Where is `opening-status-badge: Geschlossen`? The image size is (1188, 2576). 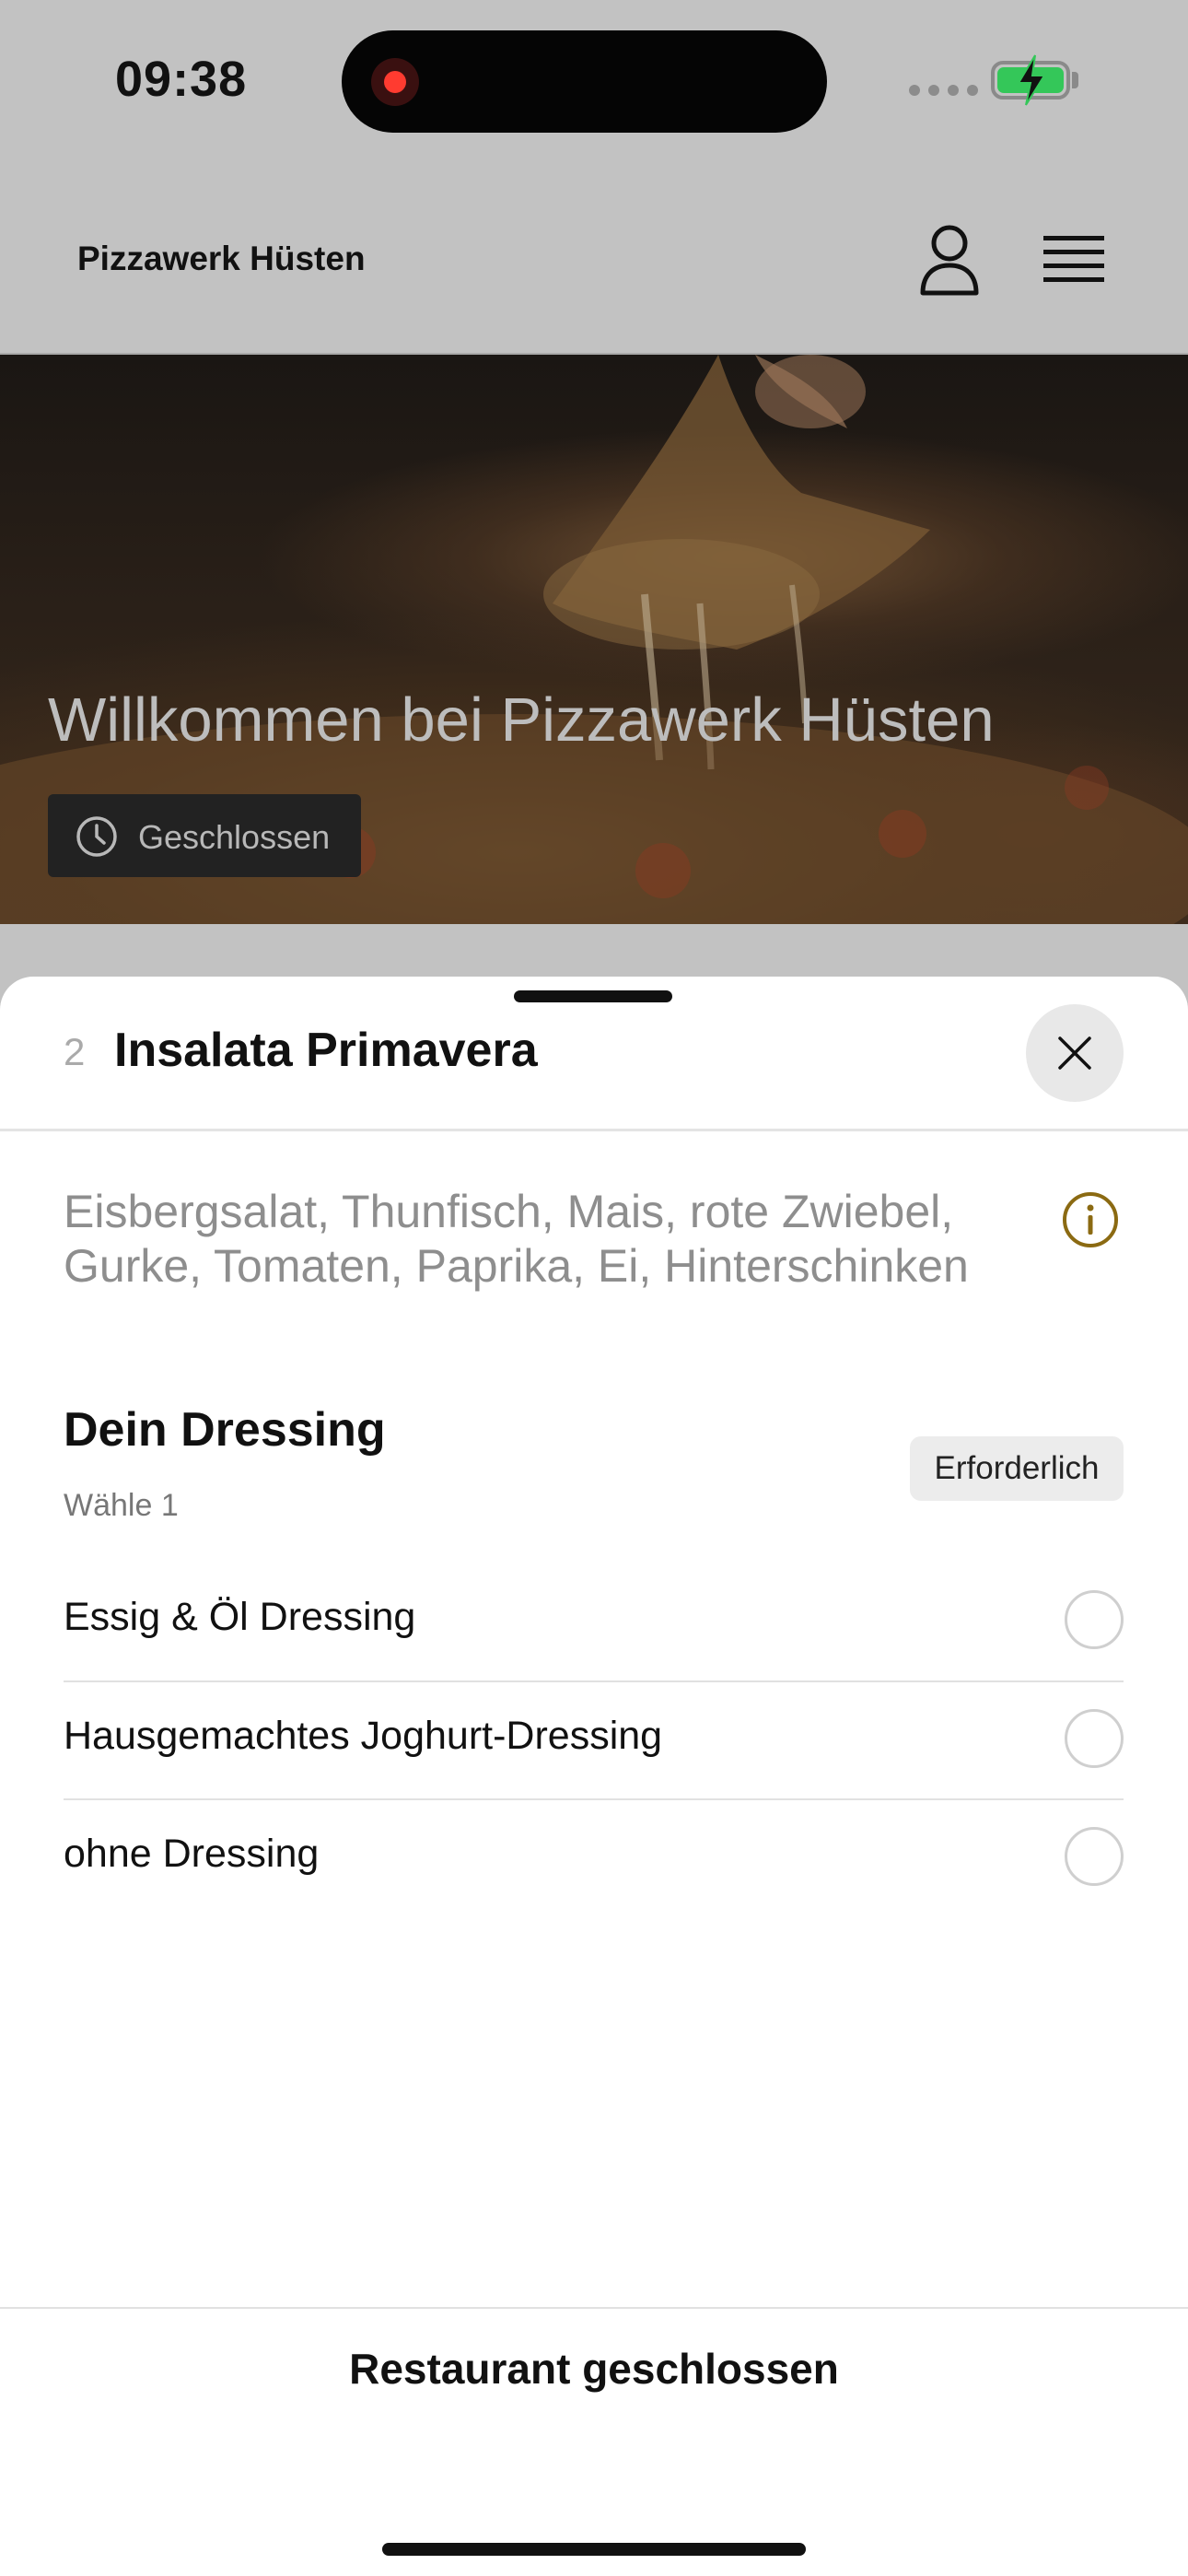
opening-status-badge: Geschlossen is located at coordinates (204, 835).